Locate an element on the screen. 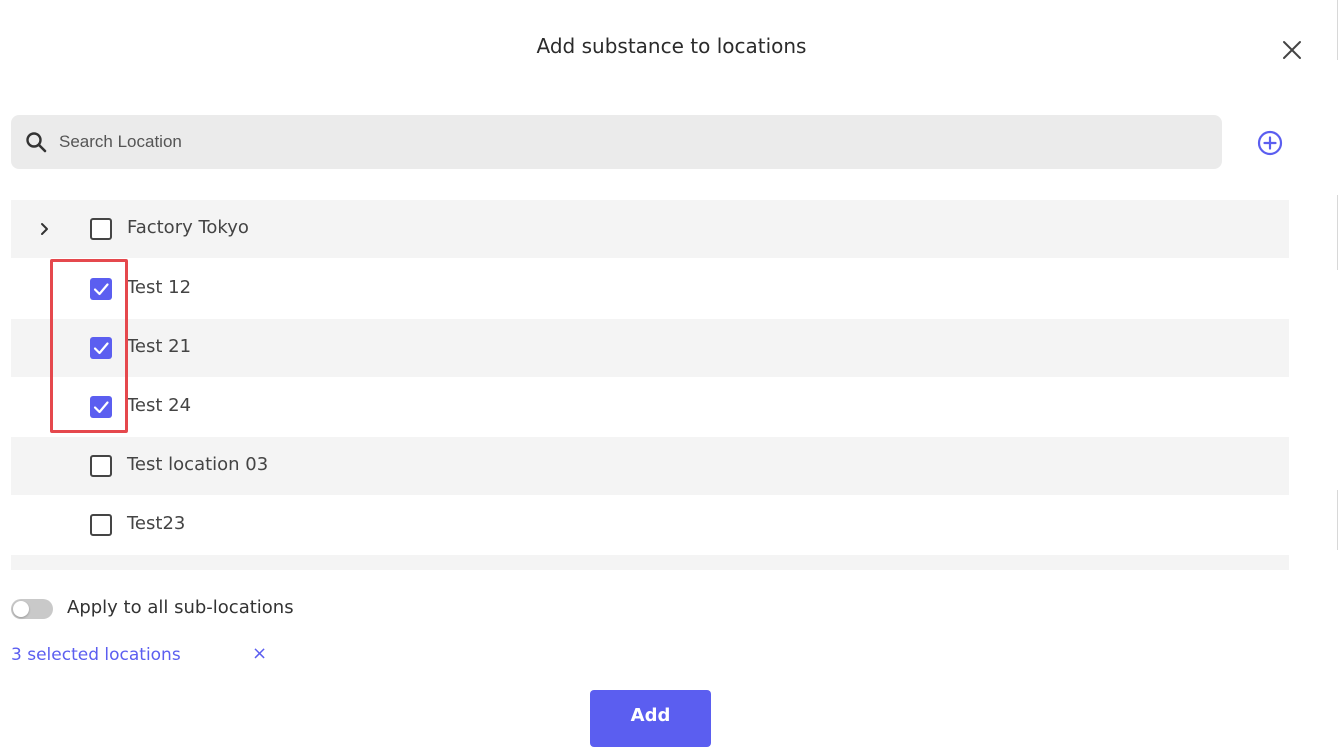 This screenshot has width=1343, height=747. location-label: Test23 is located at coordinates (156, 523).